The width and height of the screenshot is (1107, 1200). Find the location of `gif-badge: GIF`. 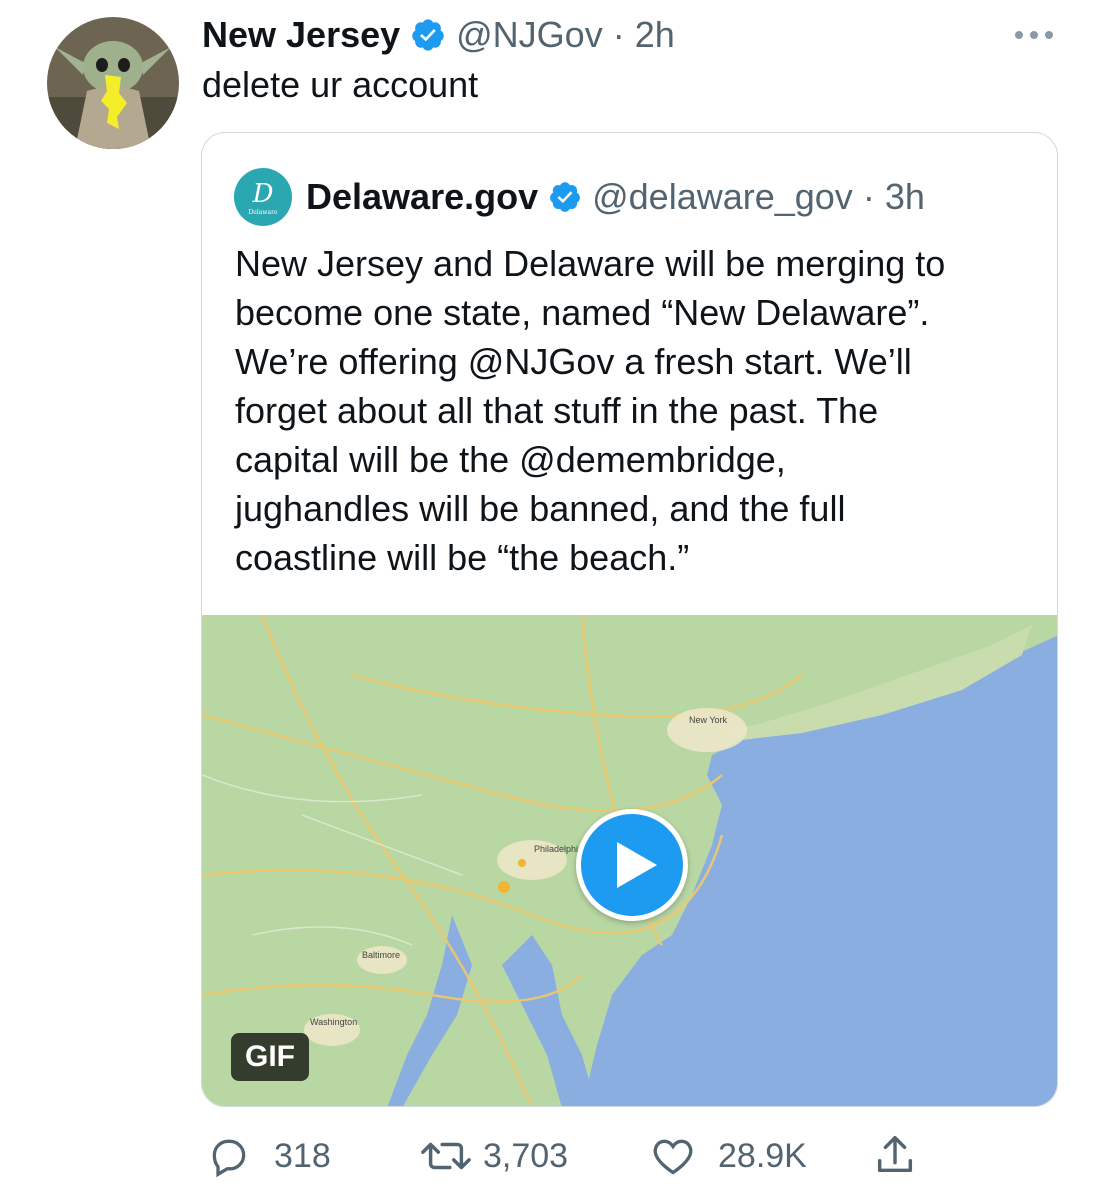

gif-badge: GIF is located at coordinates (270, 1057).